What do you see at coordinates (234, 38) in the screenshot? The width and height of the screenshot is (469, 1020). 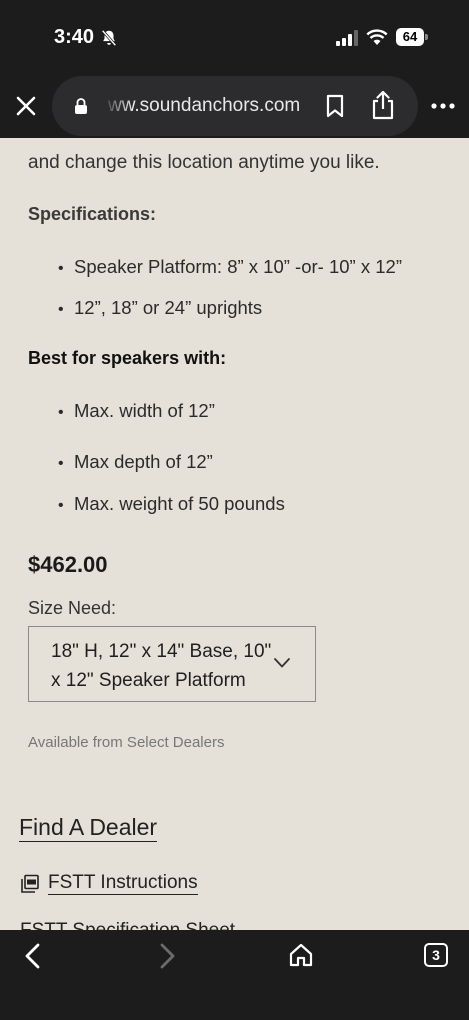 I see `status-bar: 3:40 64` at bounding box center [234, 38].